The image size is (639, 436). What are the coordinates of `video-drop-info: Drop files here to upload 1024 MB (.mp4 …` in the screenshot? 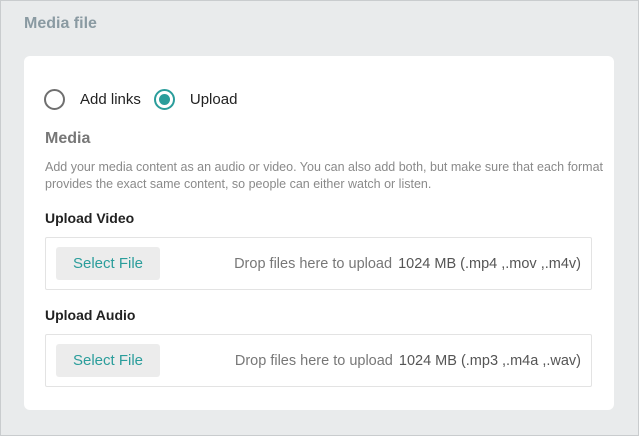 It's located at (407, 263).